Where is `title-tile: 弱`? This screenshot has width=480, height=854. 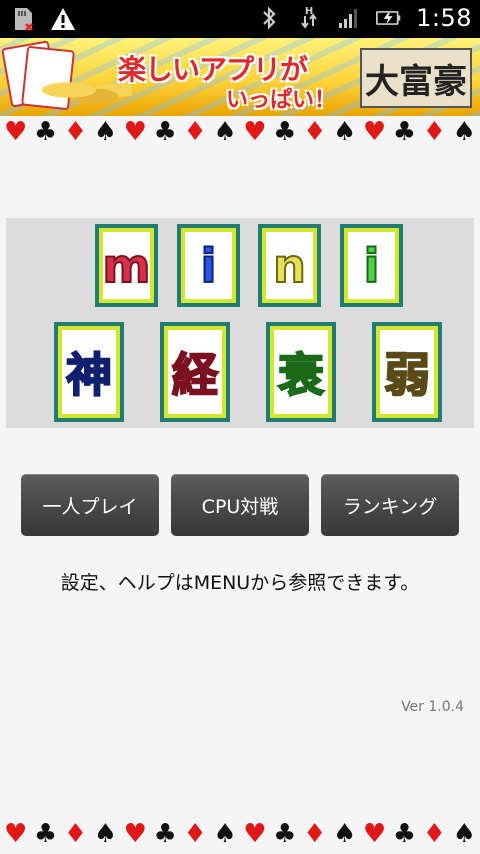 title-tile: 弱 is located at coordinates (407, 372).